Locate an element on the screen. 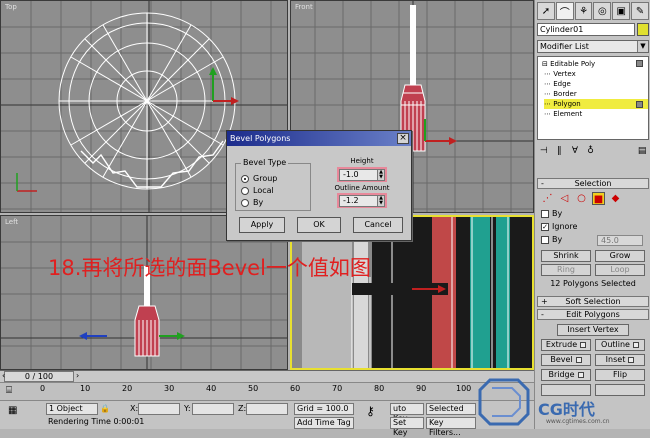  auto-key-button: uto Key is located at coordinates (407, 413).